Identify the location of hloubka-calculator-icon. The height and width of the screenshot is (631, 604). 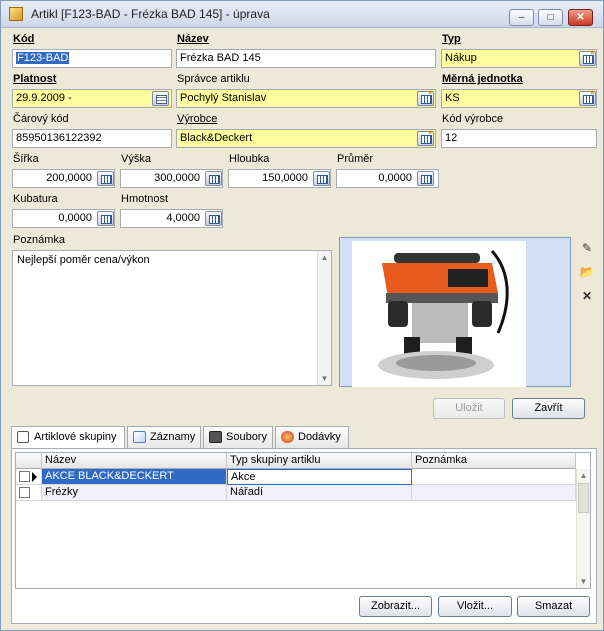
(321, 178).